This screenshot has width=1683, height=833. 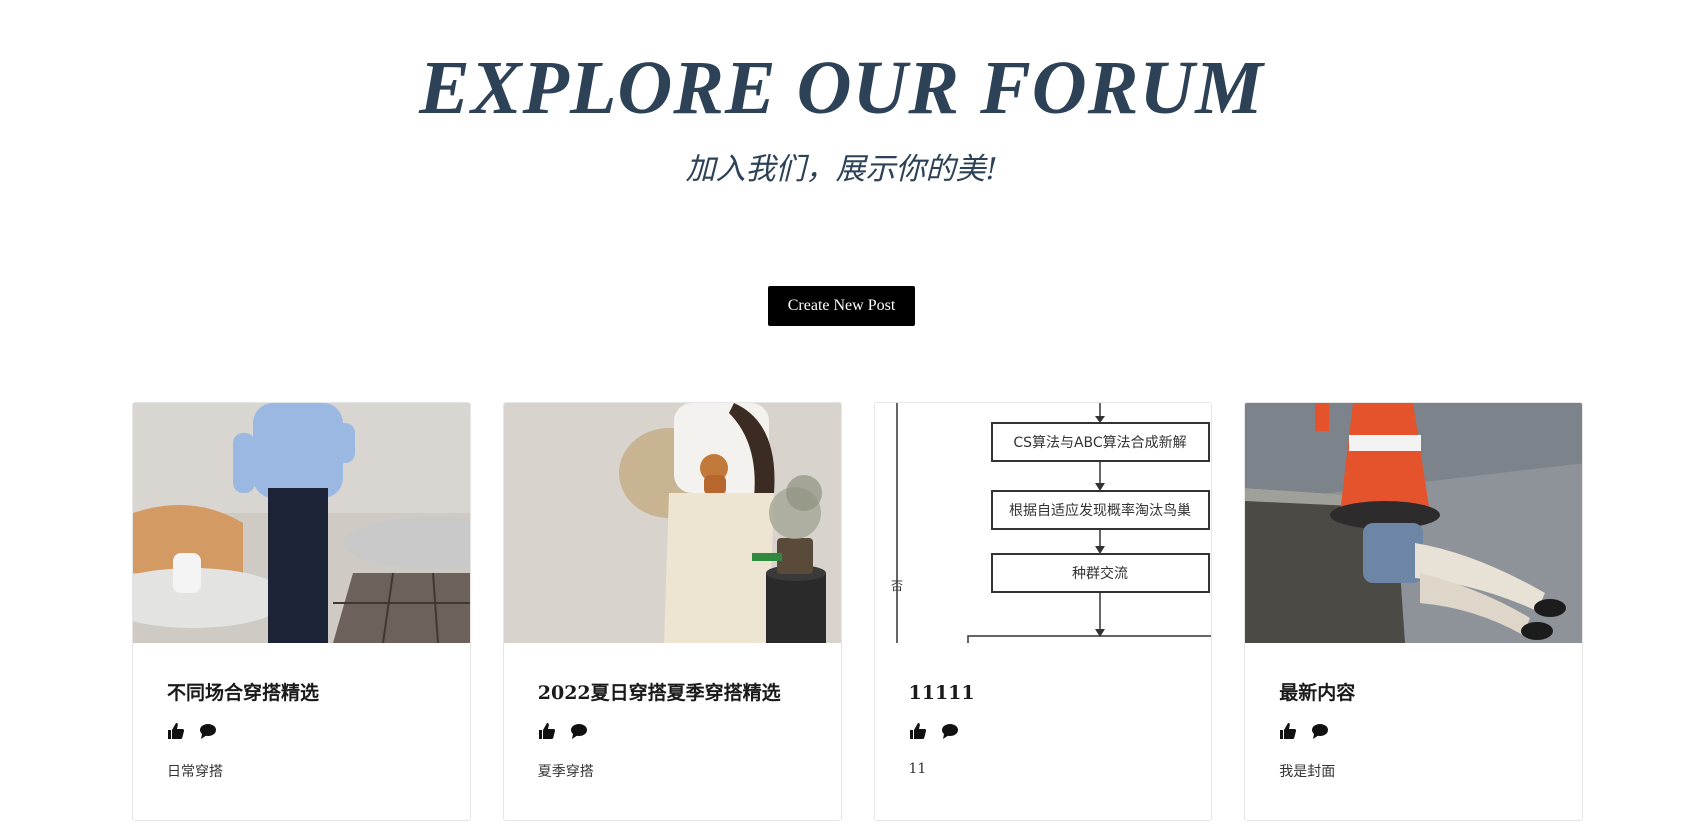 I want to click on post-title: 最新内容, so click(x=1317, y=693).